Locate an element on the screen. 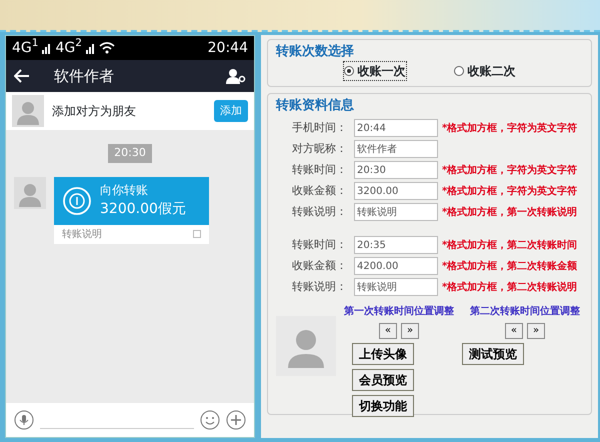 The image size is (600, 442). input-field: 20:30 is located at coordinates (396, 170).